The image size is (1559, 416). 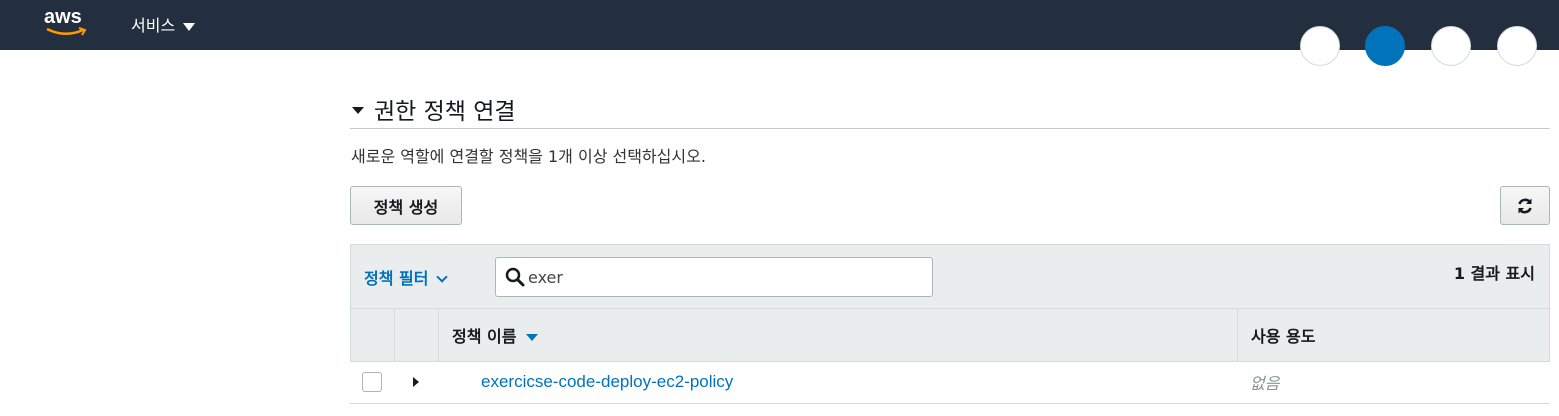 I want to click on wizard-step-2-active, so click(x=1385, y=46).